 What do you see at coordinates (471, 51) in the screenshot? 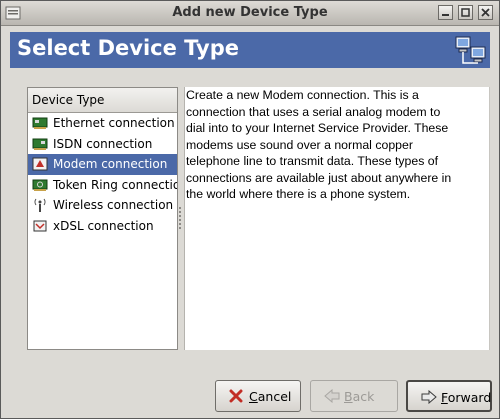
I see `network-computers-icon` at bounding box center [471, 51].